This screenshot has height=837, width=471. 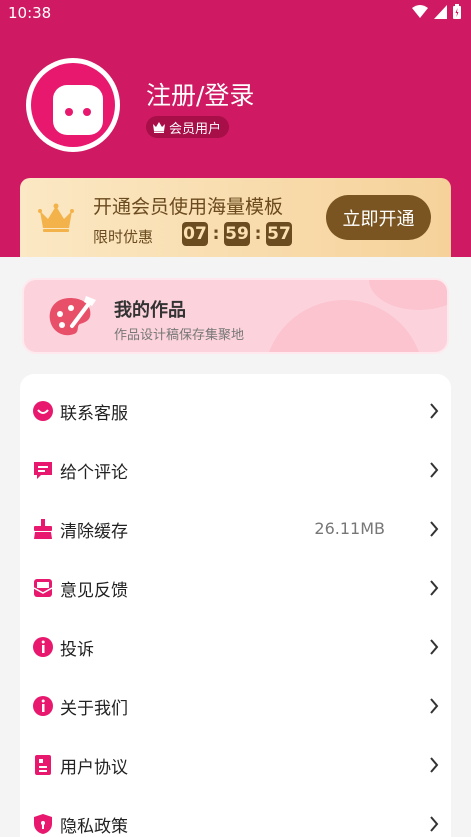 What do you see at coordinates (150, 310) in the screenshot?
I see `my-works-title: 我的作品` at bounding box center [150, 310].